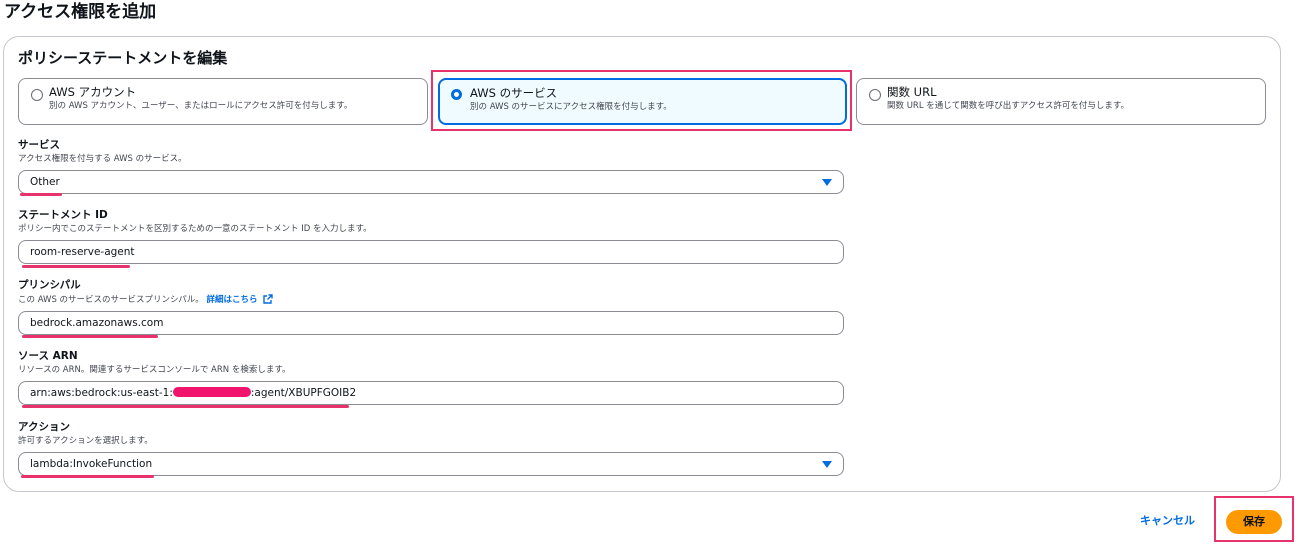  I want to click on action-label: アクション, so click(44, 427).